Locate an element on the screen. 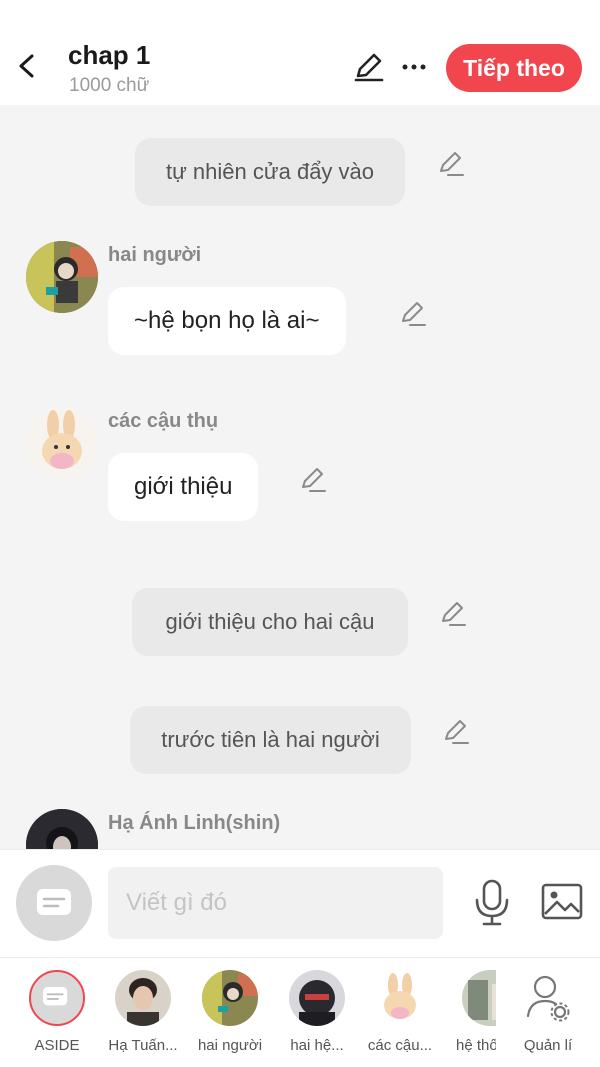 This screenshot has width=600, height=1067. message-input is located at coordinates (275, 903).